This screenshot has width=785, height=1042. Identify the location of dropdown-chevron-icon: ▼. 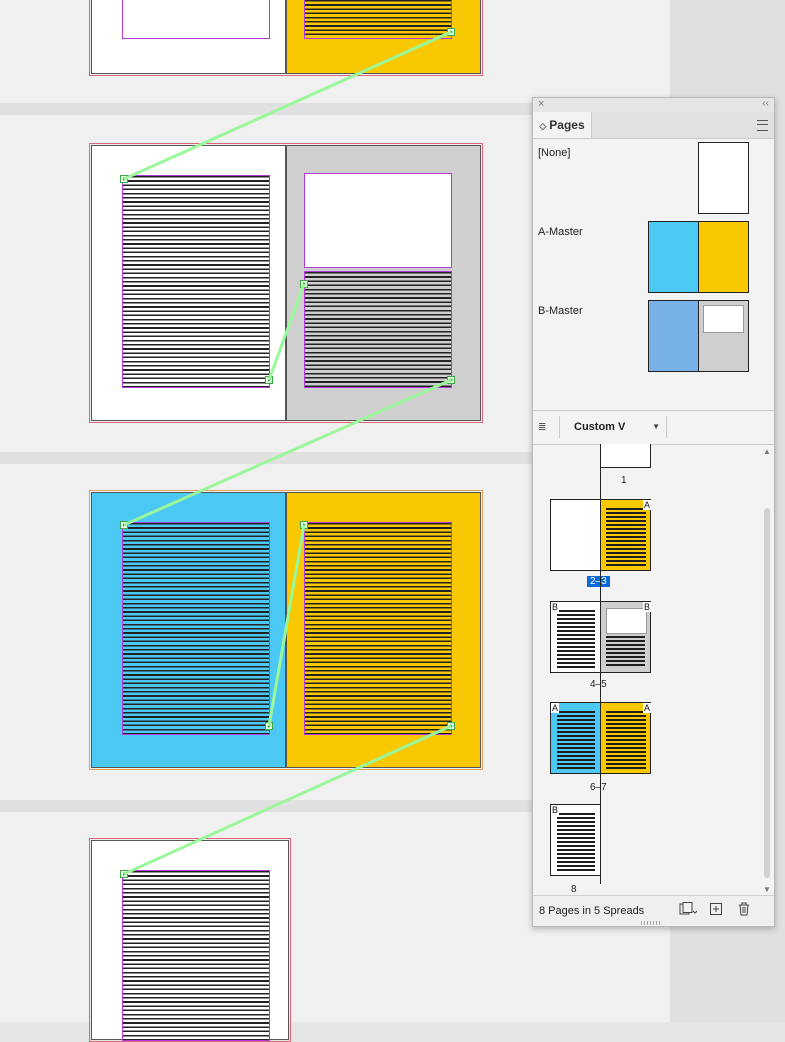
(656, 426).